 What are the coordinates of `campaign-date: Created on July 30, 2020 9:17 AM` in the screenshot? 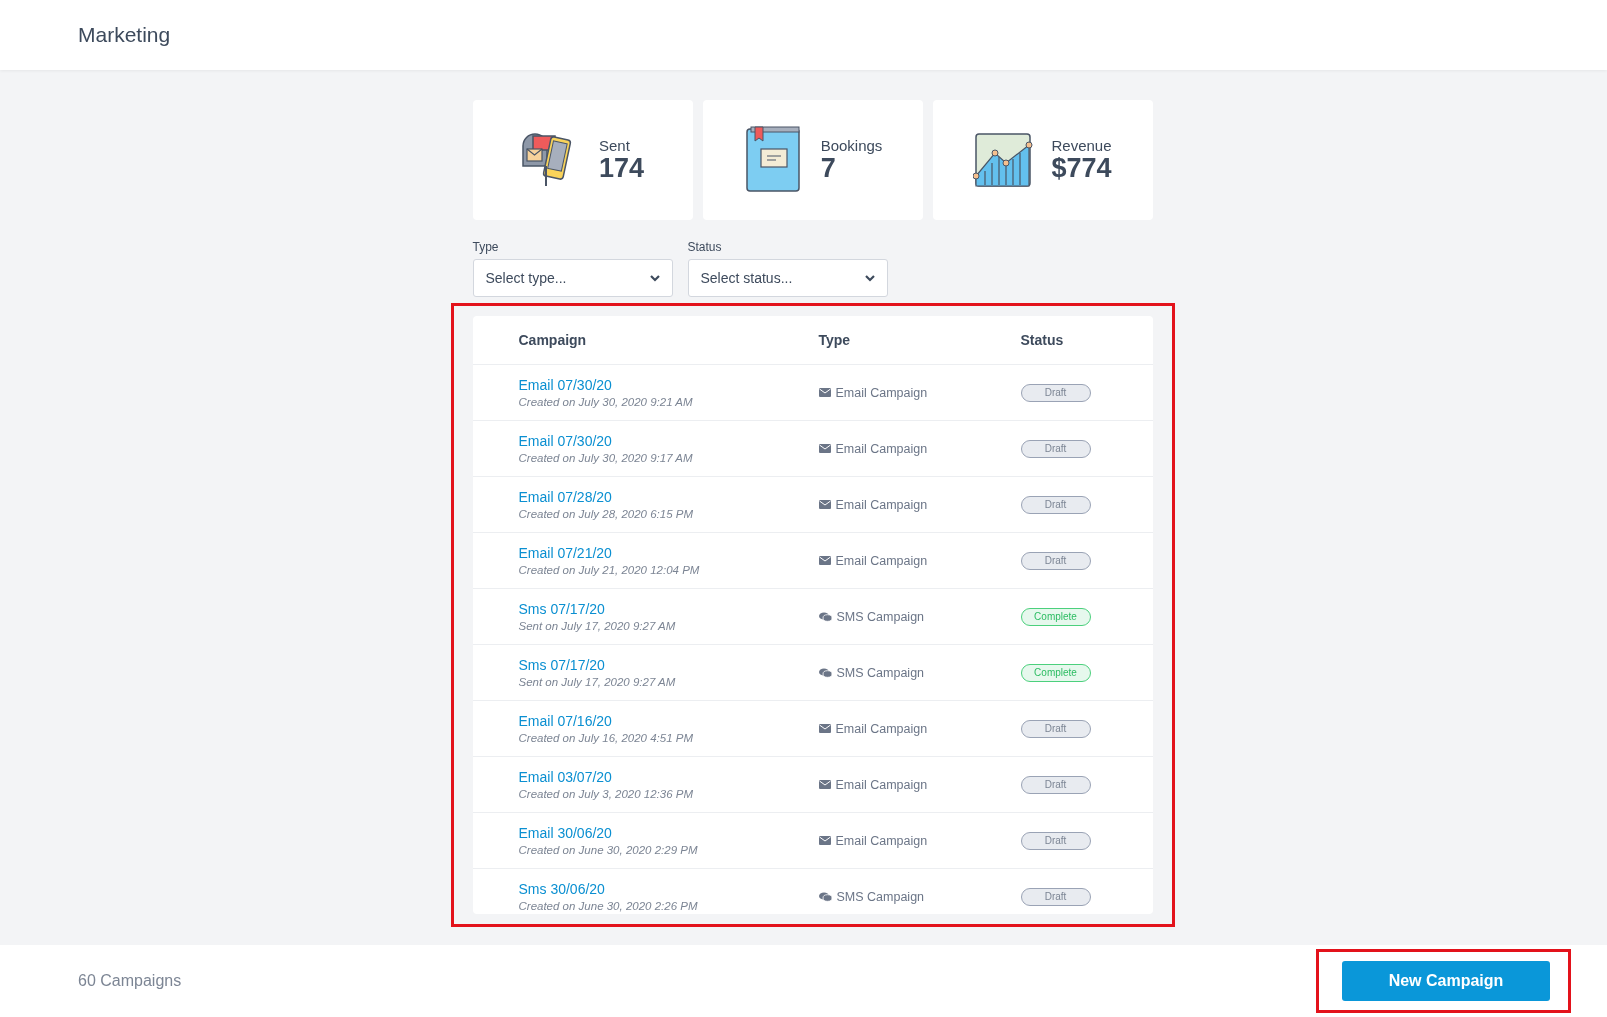 It's located at (606, 458).